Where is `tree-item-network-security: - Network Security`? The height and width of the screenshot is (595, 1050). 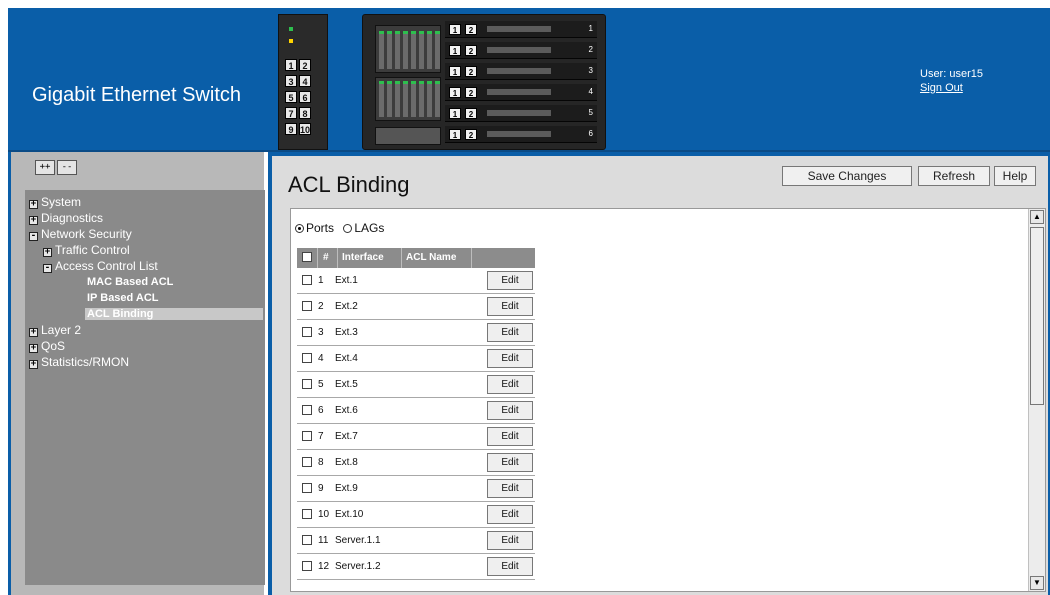
tree-item-network-security: - Network Security is located at coordinates (80, 234).